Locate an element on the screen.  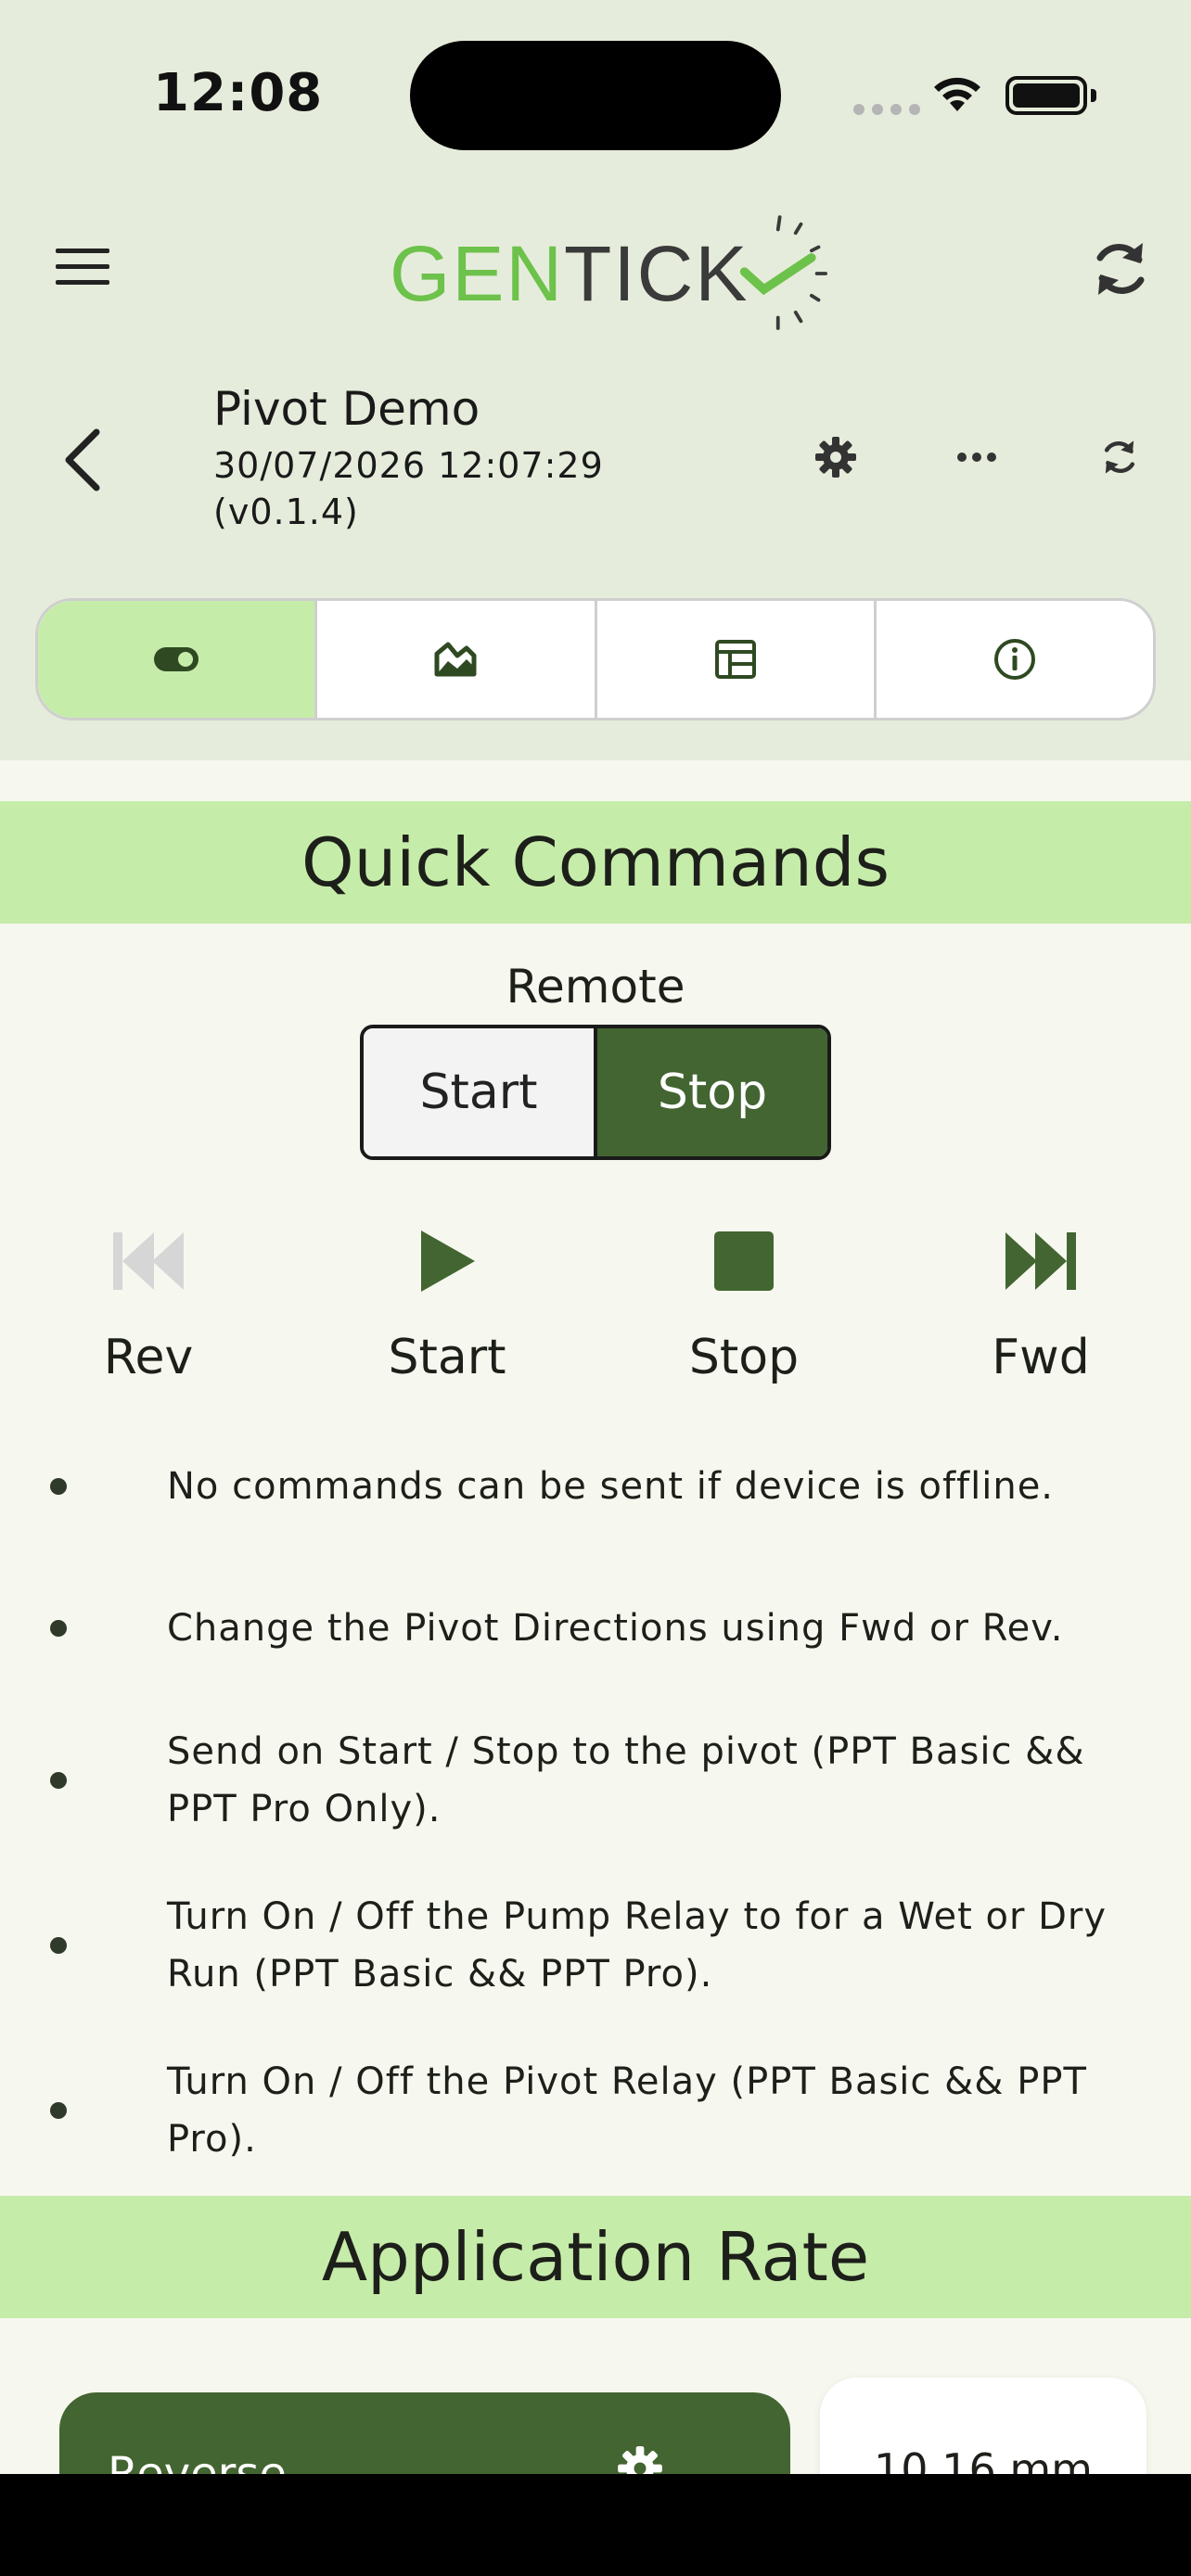
tab-bar is located at coordinates (595, 659).